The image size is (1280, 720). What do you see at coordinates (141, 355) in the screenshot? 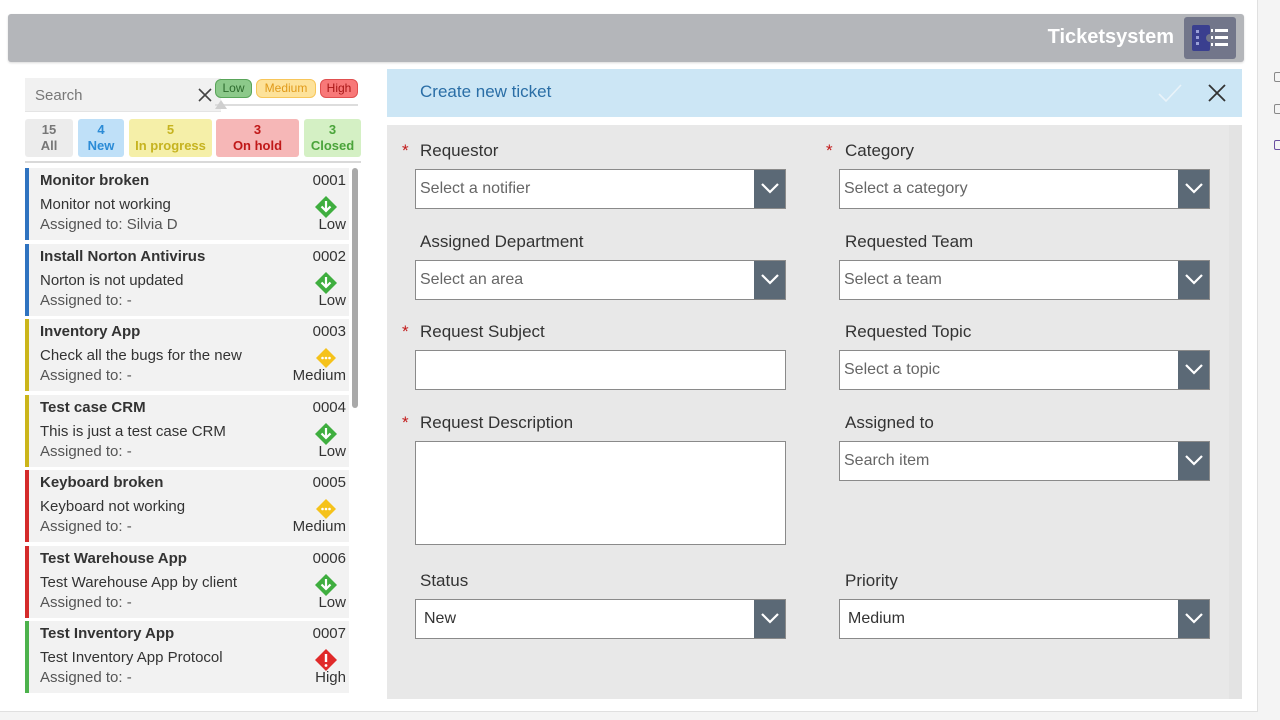
I see `ticket-description: Check all the bugs for the new` at bounding box center [141, 355].